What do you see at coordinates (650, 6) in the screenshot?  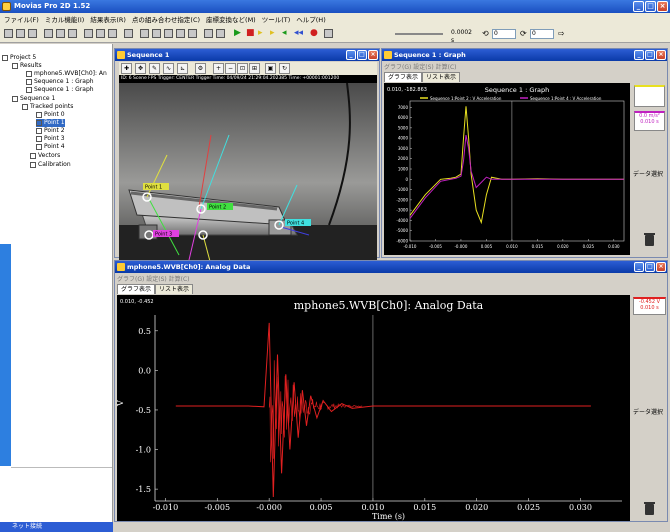 I see `maximize-button: □` at bounding box center [650, 6].